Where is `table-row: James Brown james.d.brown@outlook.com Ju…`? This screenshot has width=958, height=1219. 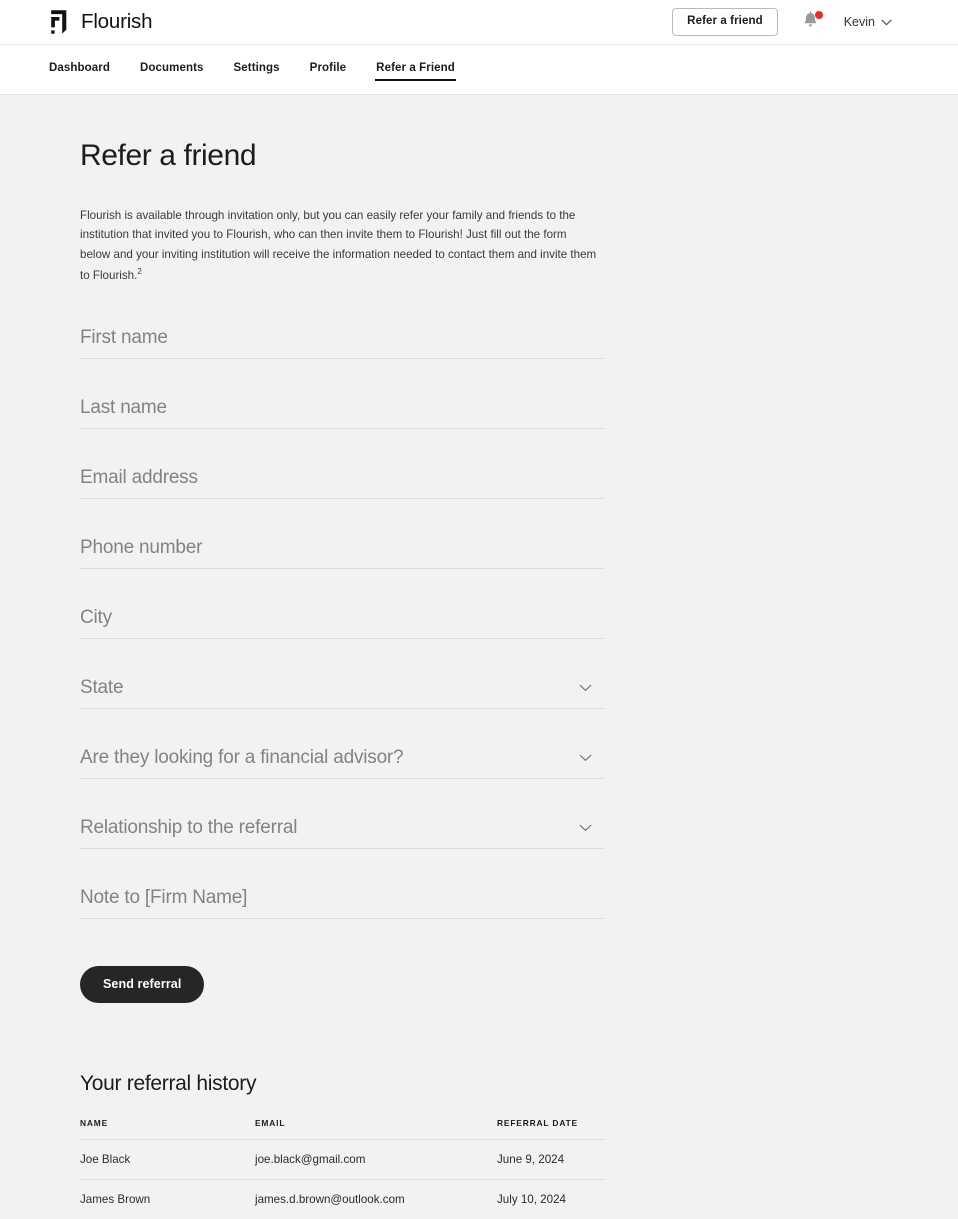 table-row: James Brown james.d.brown@outlook.com Ju… is located at coordinates (342, 1199).